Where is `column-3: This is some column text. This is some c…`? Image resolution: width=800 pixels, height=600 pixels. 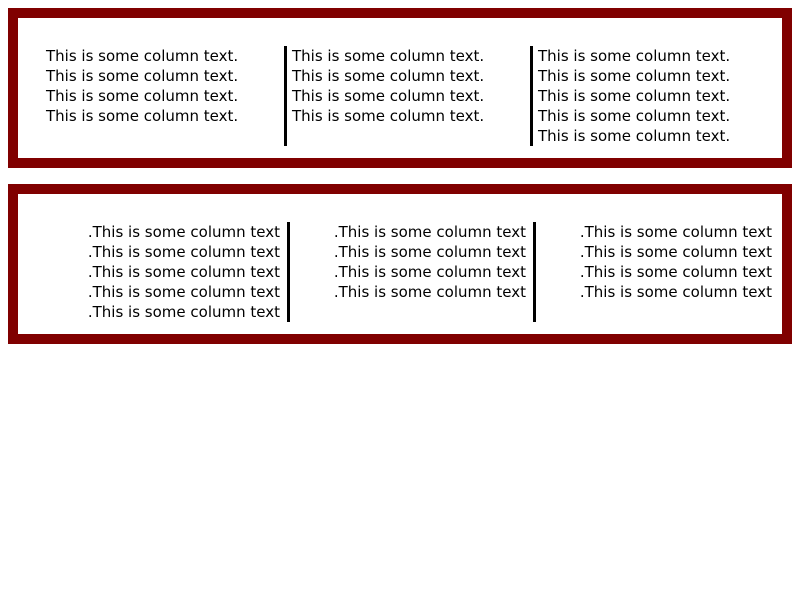
column-3: This is some column text. This is some c… is located at coordinates (651, 96).